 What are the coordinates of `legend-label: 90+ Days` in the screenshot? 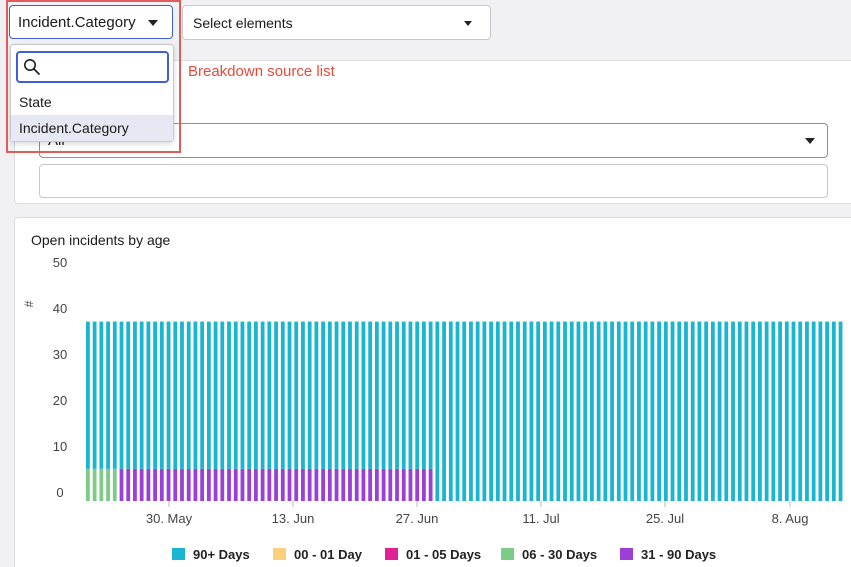 It's located at (221, 554).